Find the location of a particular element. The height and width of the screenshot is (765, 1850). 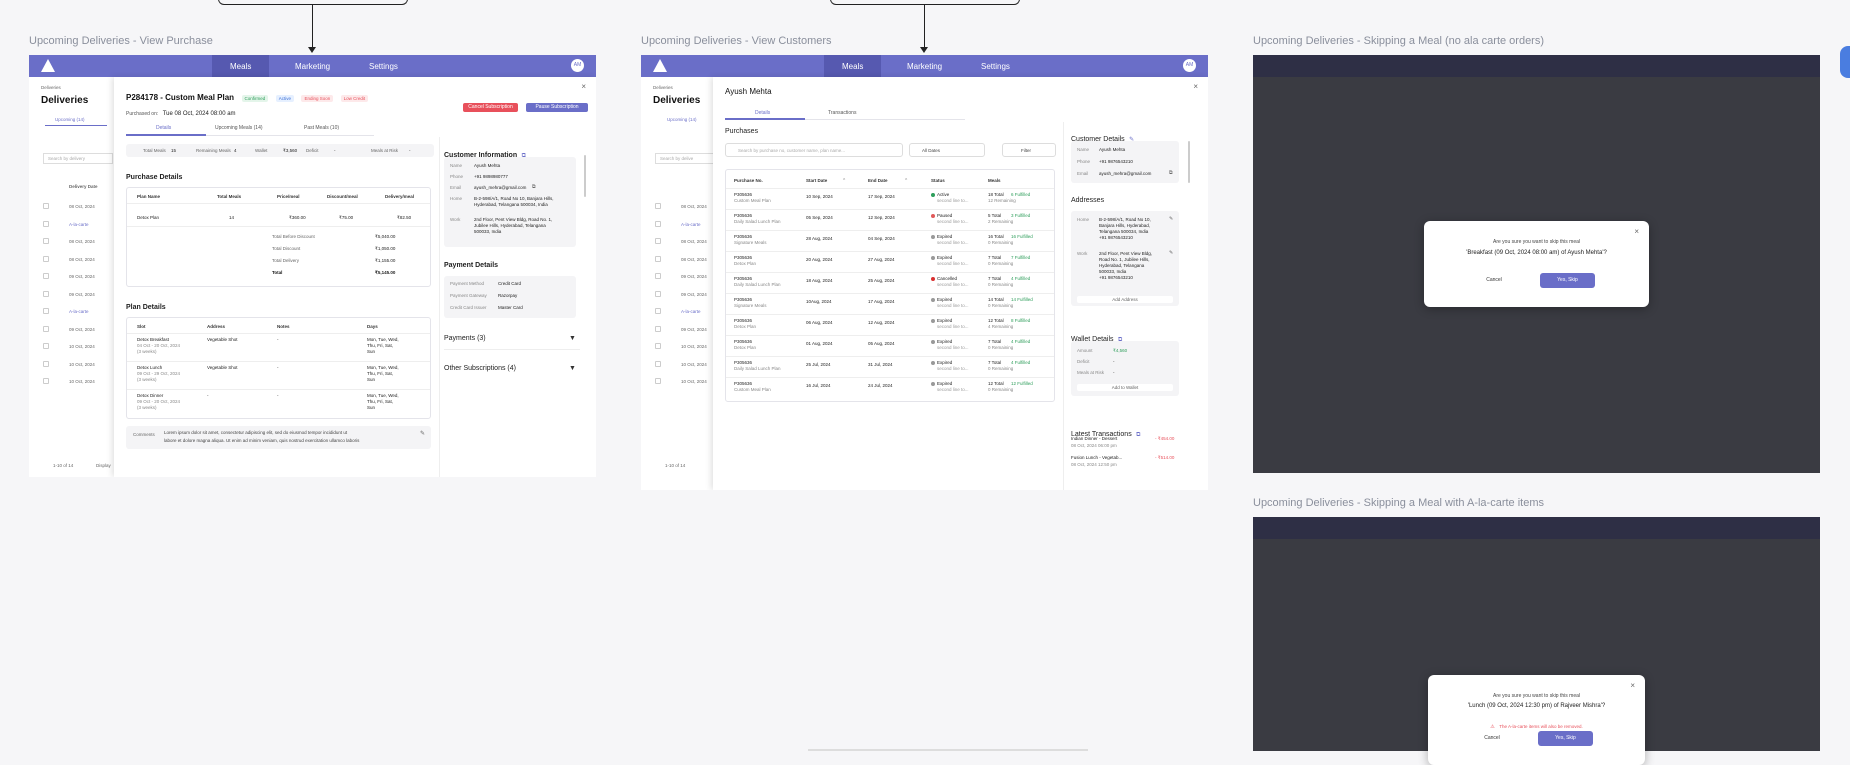

add-to-wallet-button: Add to Wallet is located at coordinates (1125, 387).